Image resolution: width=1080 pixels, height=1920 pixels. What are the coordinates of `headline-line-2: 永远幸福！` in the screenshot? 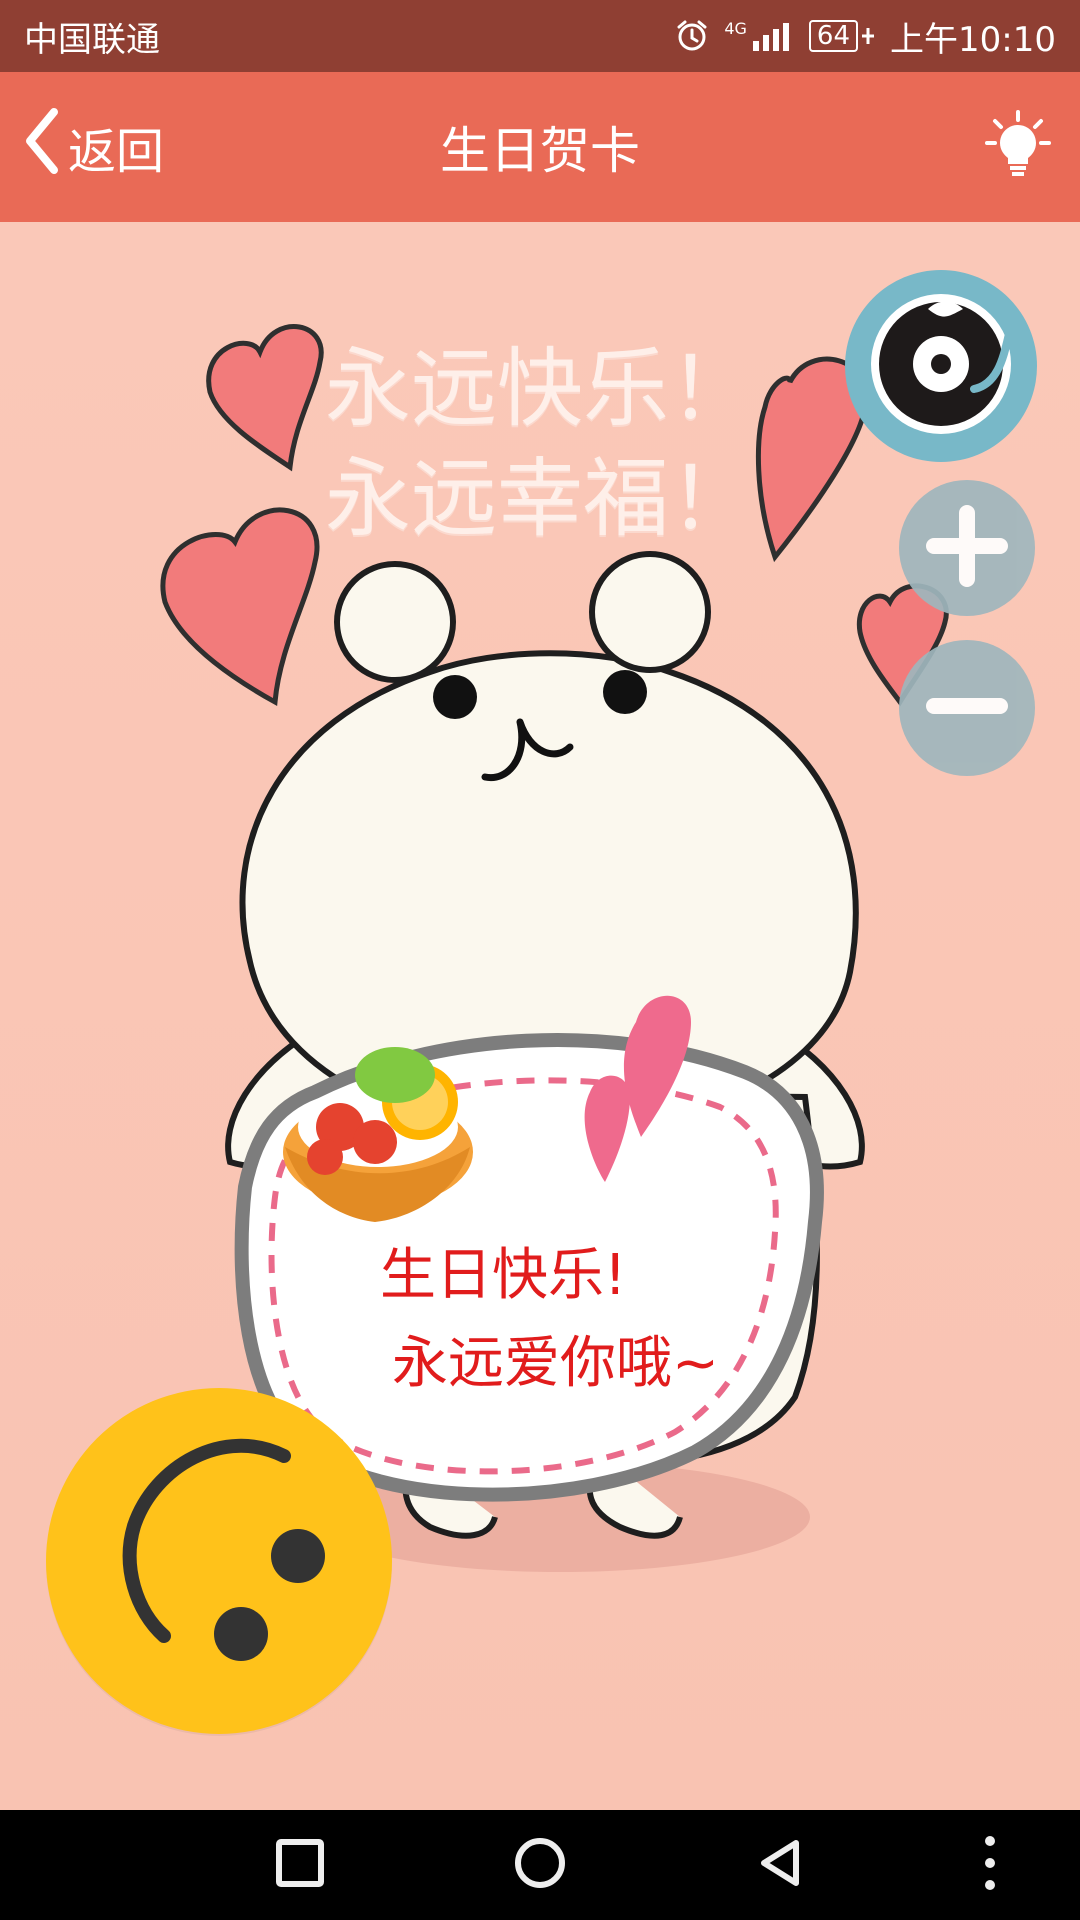 It's located at (540, 499).